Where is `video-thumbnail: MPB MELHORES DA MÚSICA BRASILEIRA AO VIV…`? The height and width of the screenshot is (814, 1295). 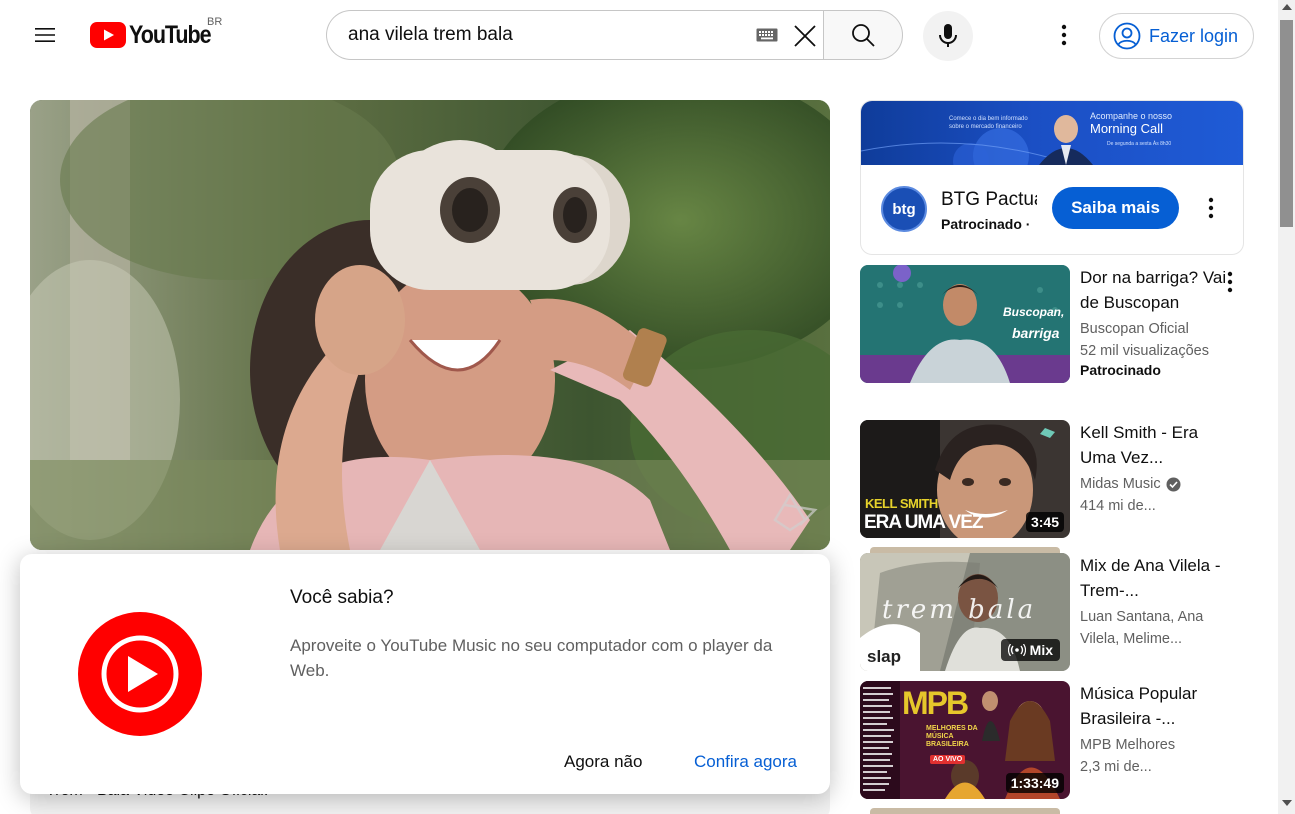 video-thumbnail: MPB MELHORES DA MÚSICA BRASILEIRA AO VIV… is located at coordinates (965, 740).